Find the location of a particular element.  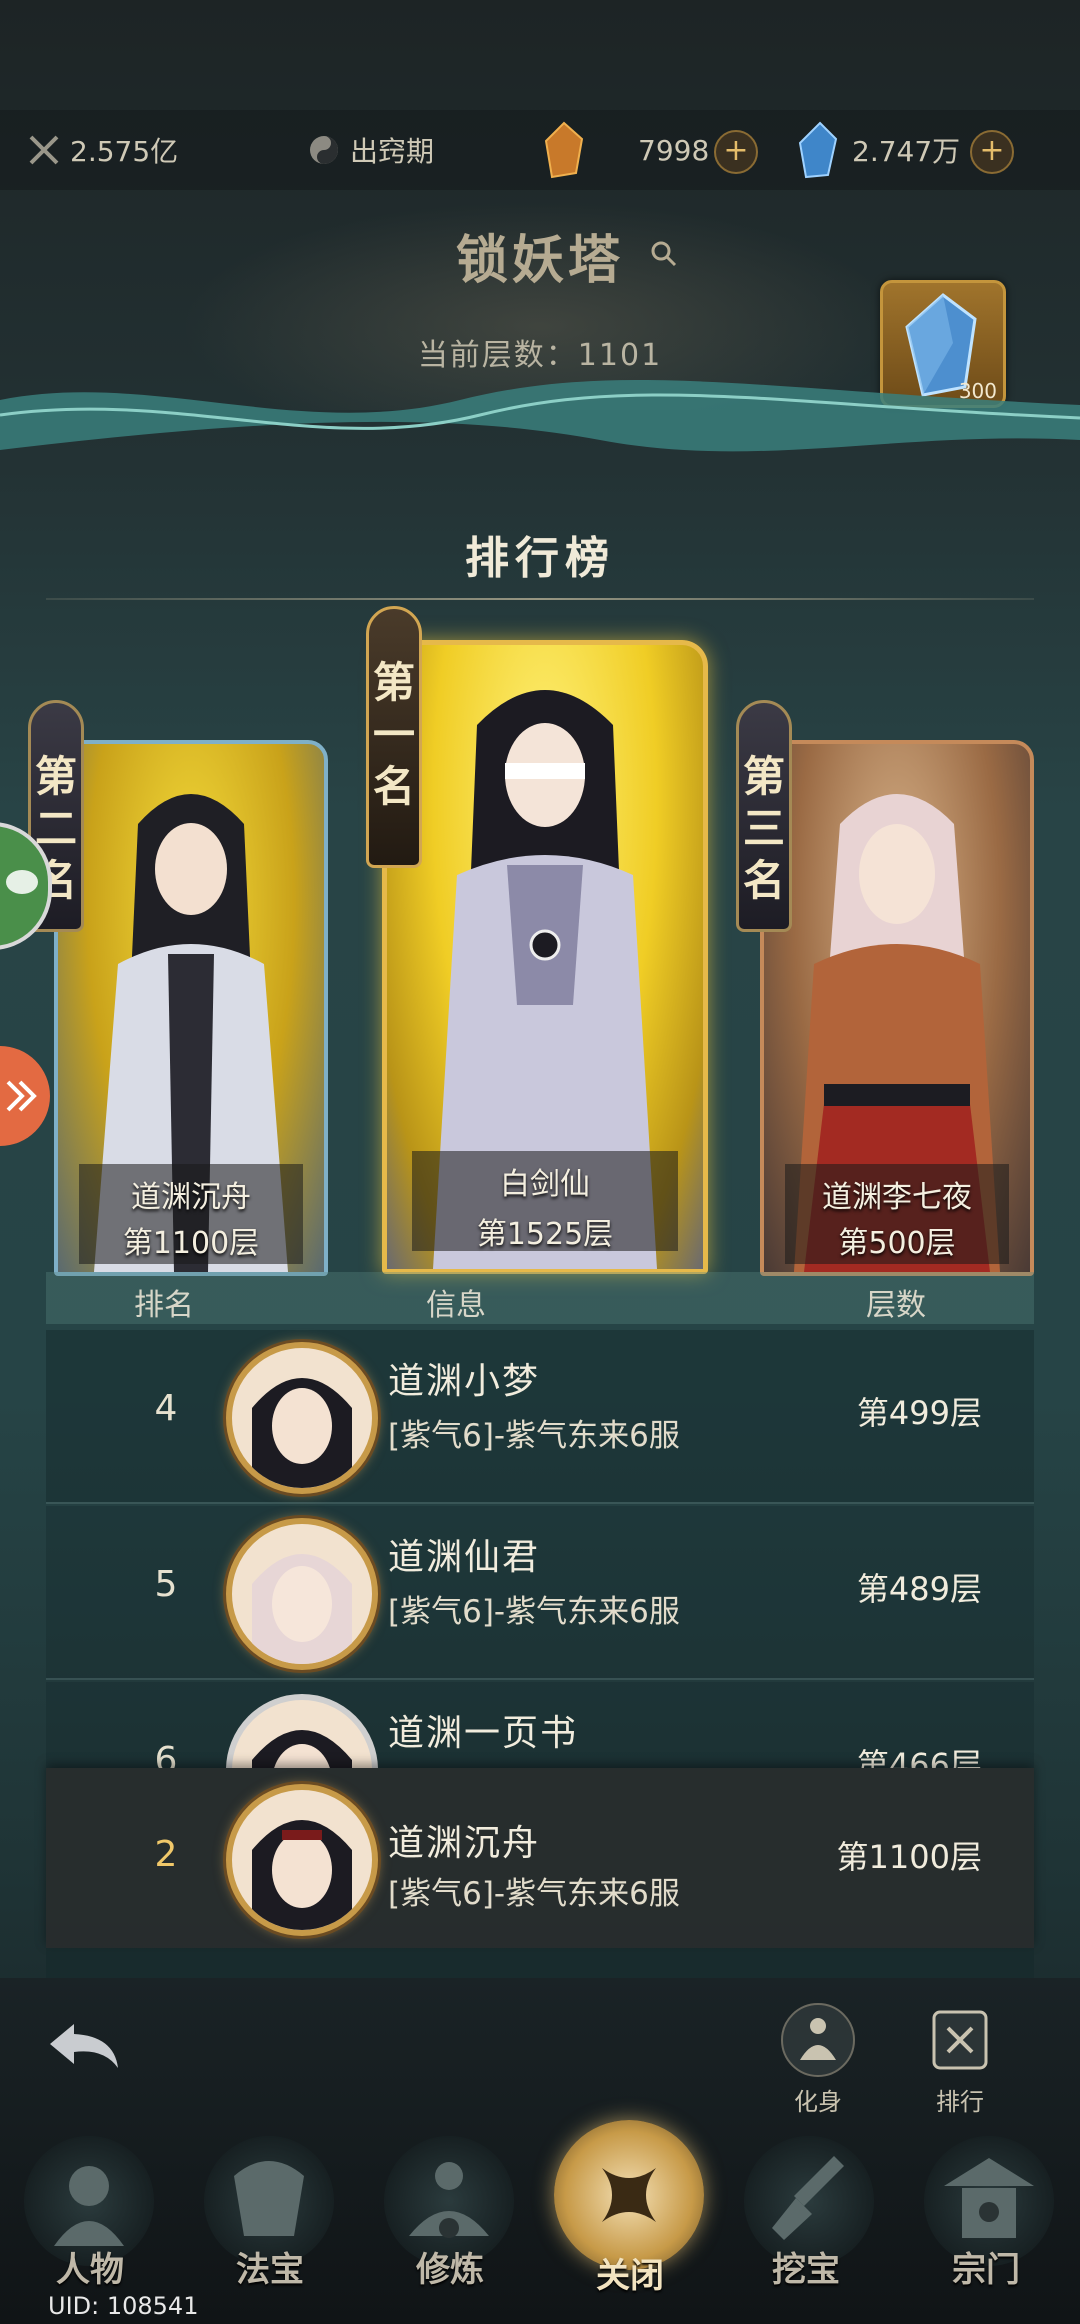

ore-add-button: + is located at coordinates (736, 152).